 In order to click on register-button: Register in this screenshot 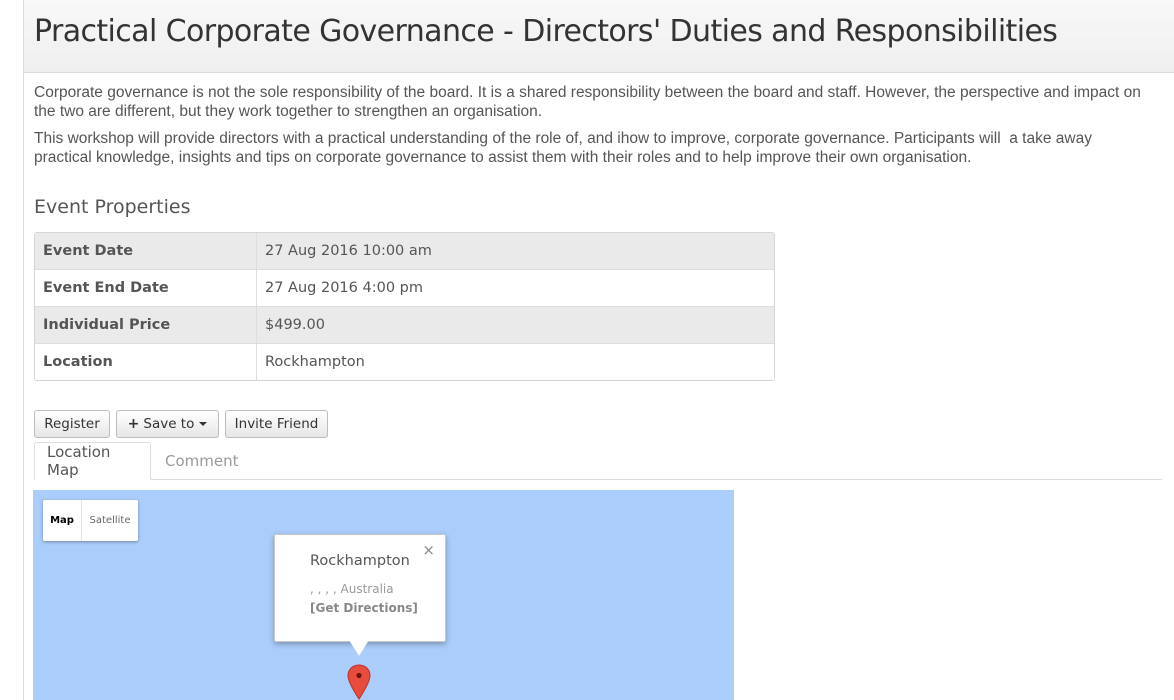, I will do `click(72, 424)`.